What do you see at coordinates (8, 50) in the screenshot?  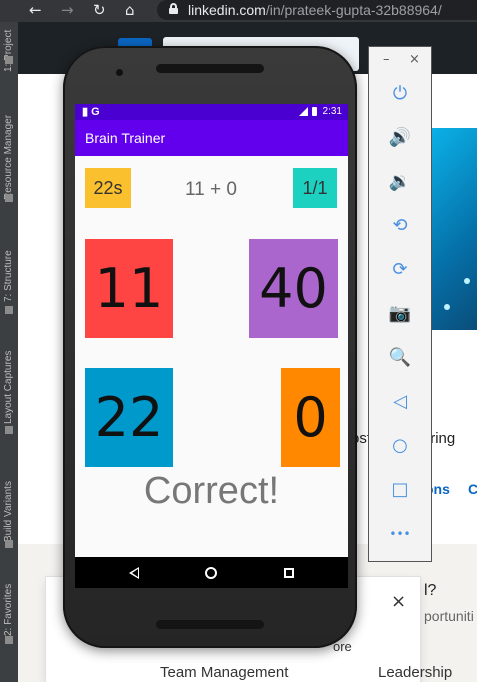 I see `ide-tab-label: 1: Project` at bounding box center [8, 50].